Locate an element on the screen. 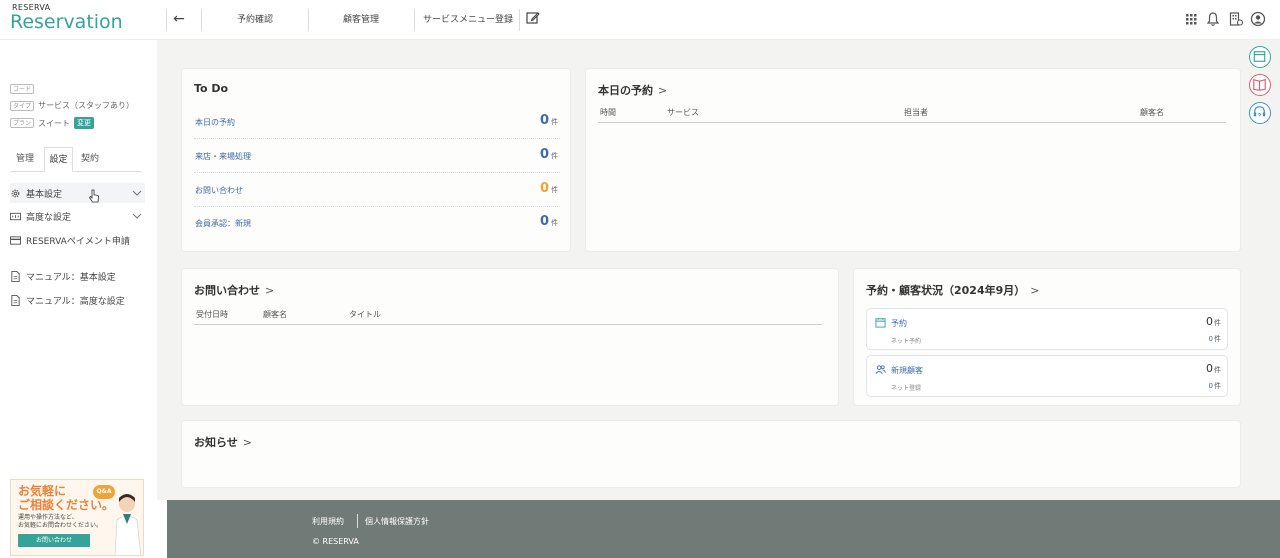  status-title: 予約・顧客状況（2024年9月） > is located at coordinates (953, 290).